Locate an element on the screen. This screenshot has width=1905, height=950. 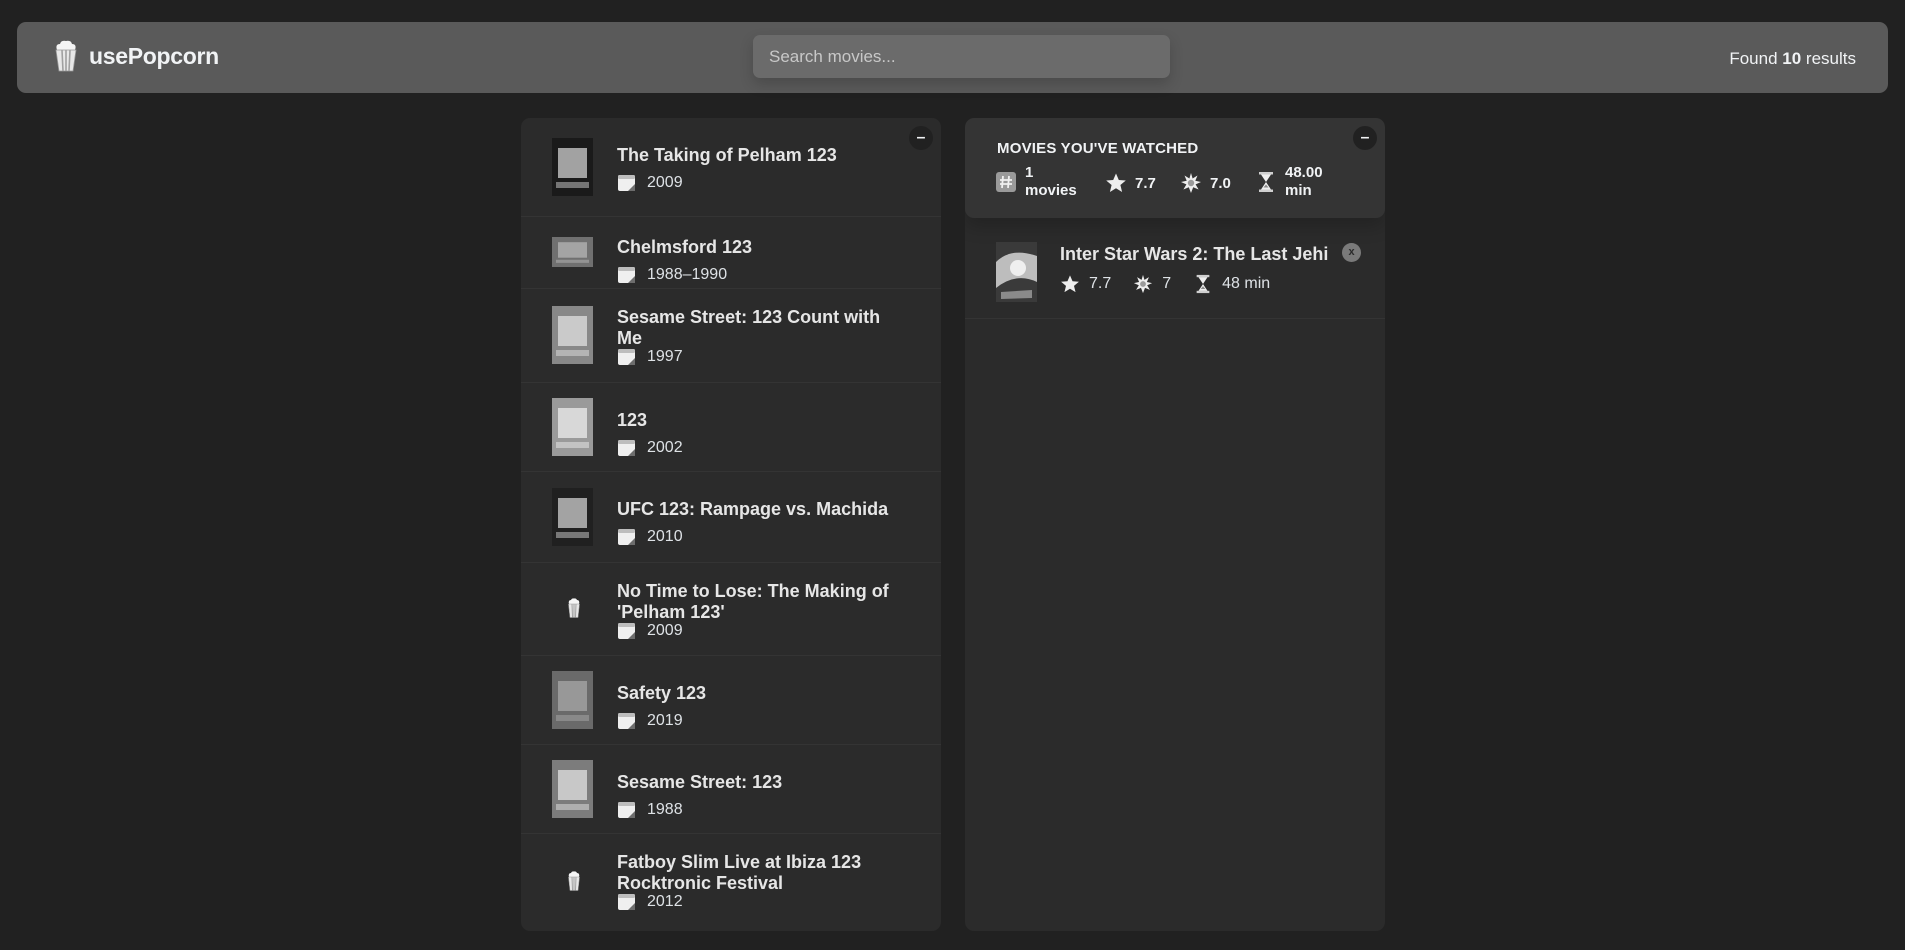
user-rating-value: 7.0 is located at coordinates (1220, 183).